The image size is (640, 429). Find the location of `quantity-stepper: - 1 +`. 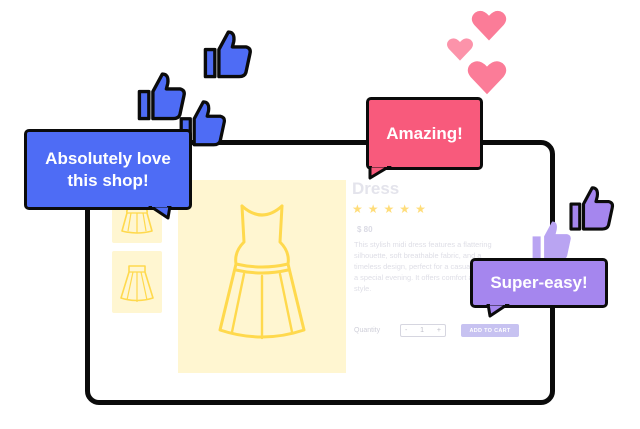

quantity-stepper: - 1 + is located at coordinates (423, 330).